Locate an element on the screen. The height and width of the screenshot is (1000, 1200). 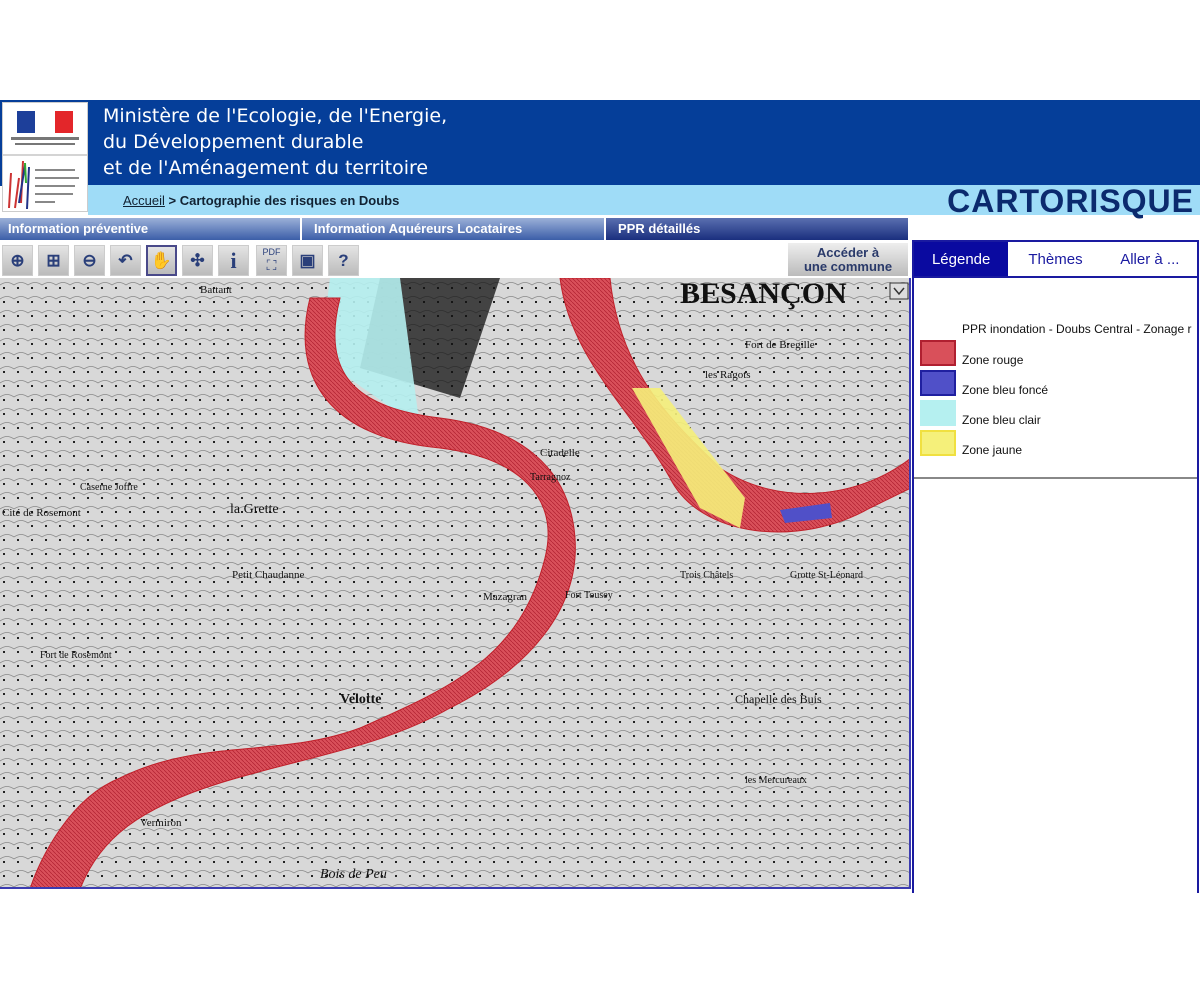
map-label: Cité de Rosemont is located at coordinates (41, 513).